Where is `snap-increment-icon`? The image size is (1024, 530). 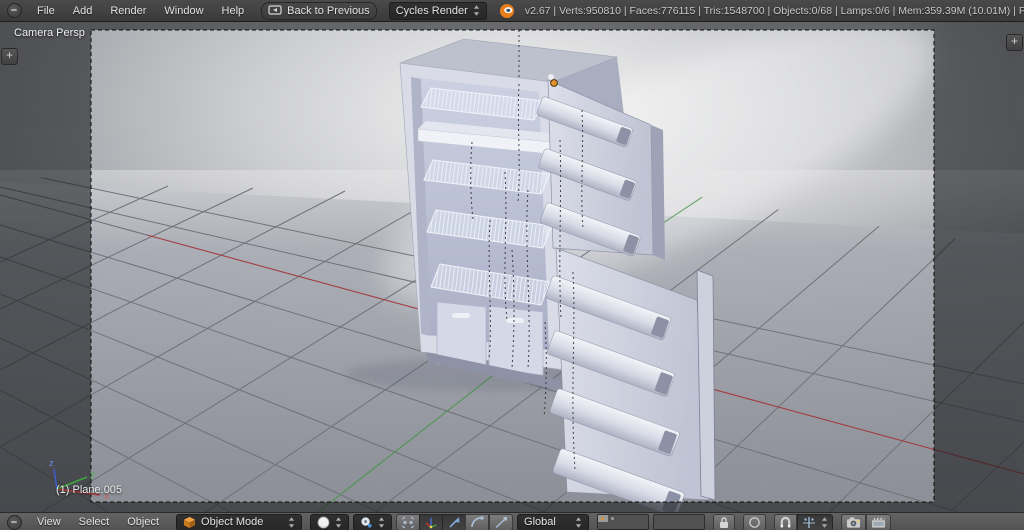
snap-increment-icon is located at coordinates (809, 522).